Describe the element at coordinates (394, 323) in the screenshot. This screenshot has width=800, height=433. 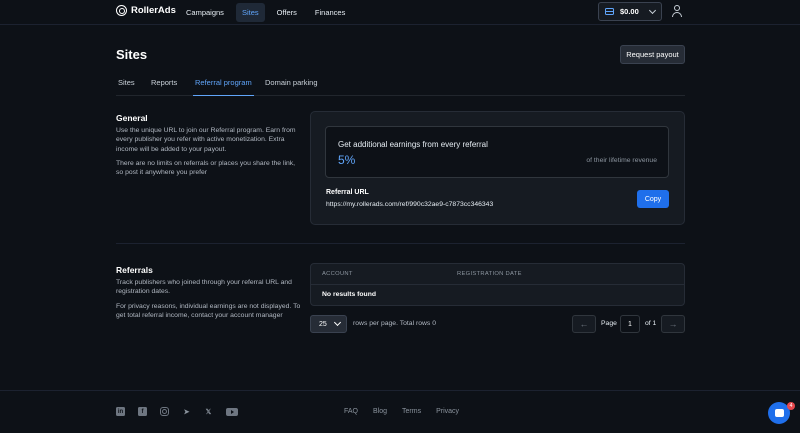
I see `rows-total-text: rows per page. Total rows 0` at that location.